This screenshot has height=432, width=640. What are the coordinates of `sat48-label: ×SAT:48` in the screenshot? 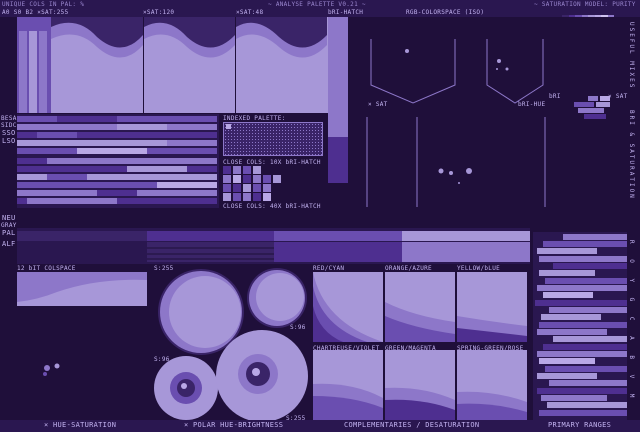 It's located at (250, 12).